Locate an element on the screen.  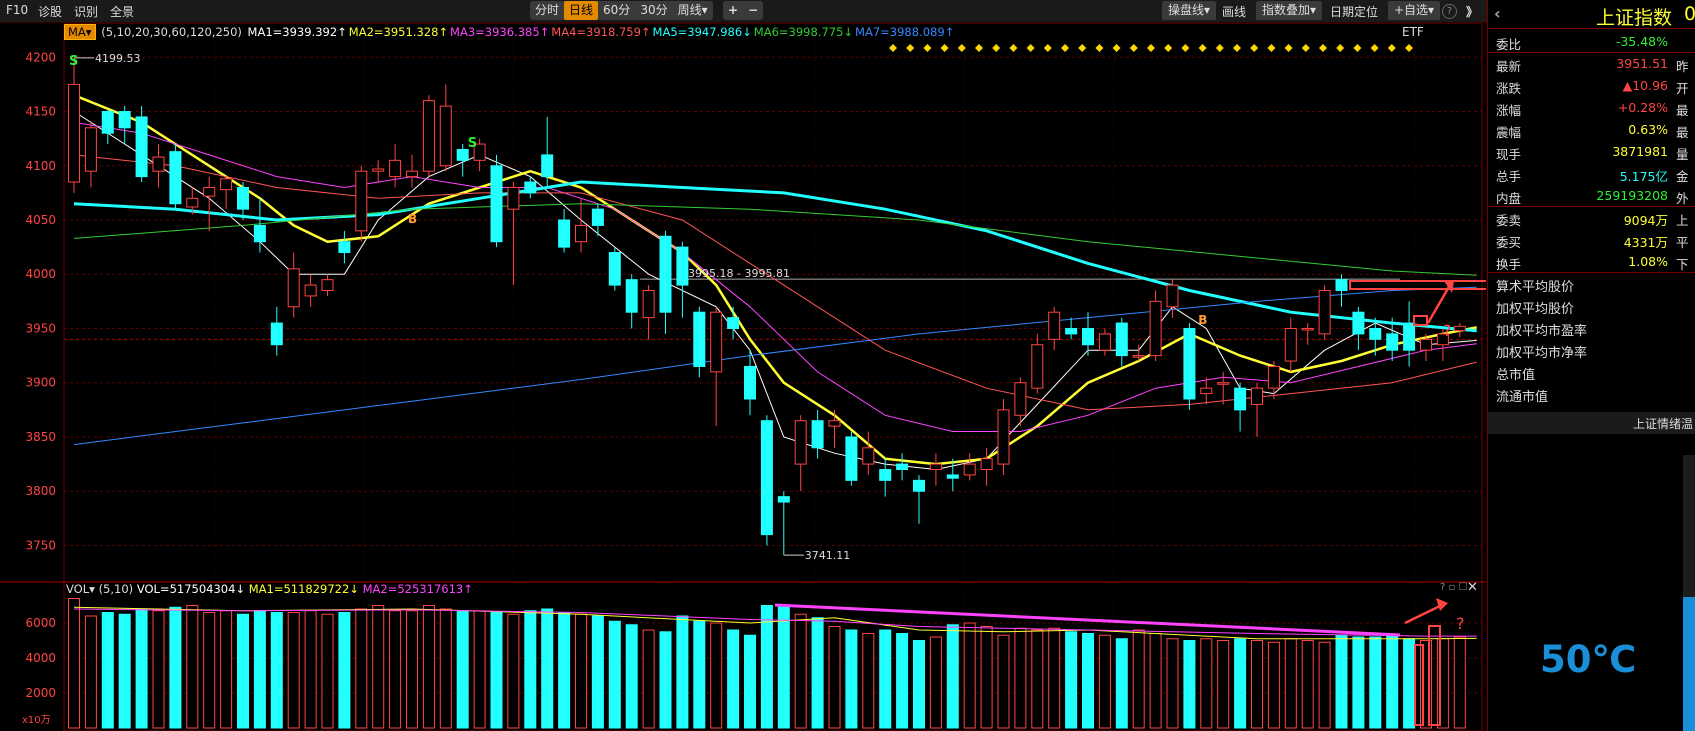
quote-value: 4331万 is located at coordinates (1645, 242).